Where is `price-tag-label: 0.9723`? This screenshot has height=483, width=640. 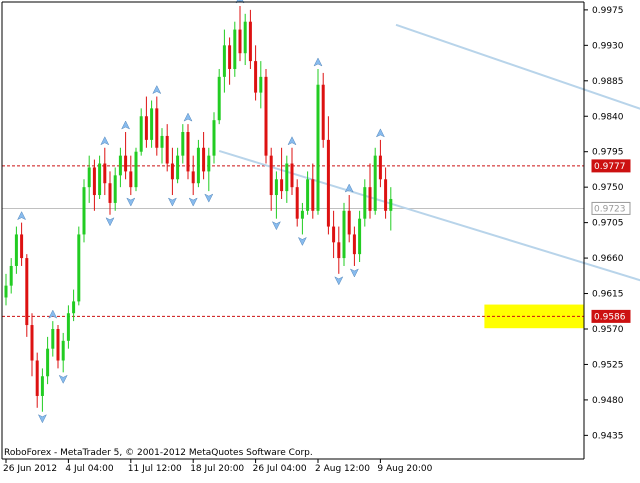 price-tag-label: 0.9723 is located at coordinates (610, 209).